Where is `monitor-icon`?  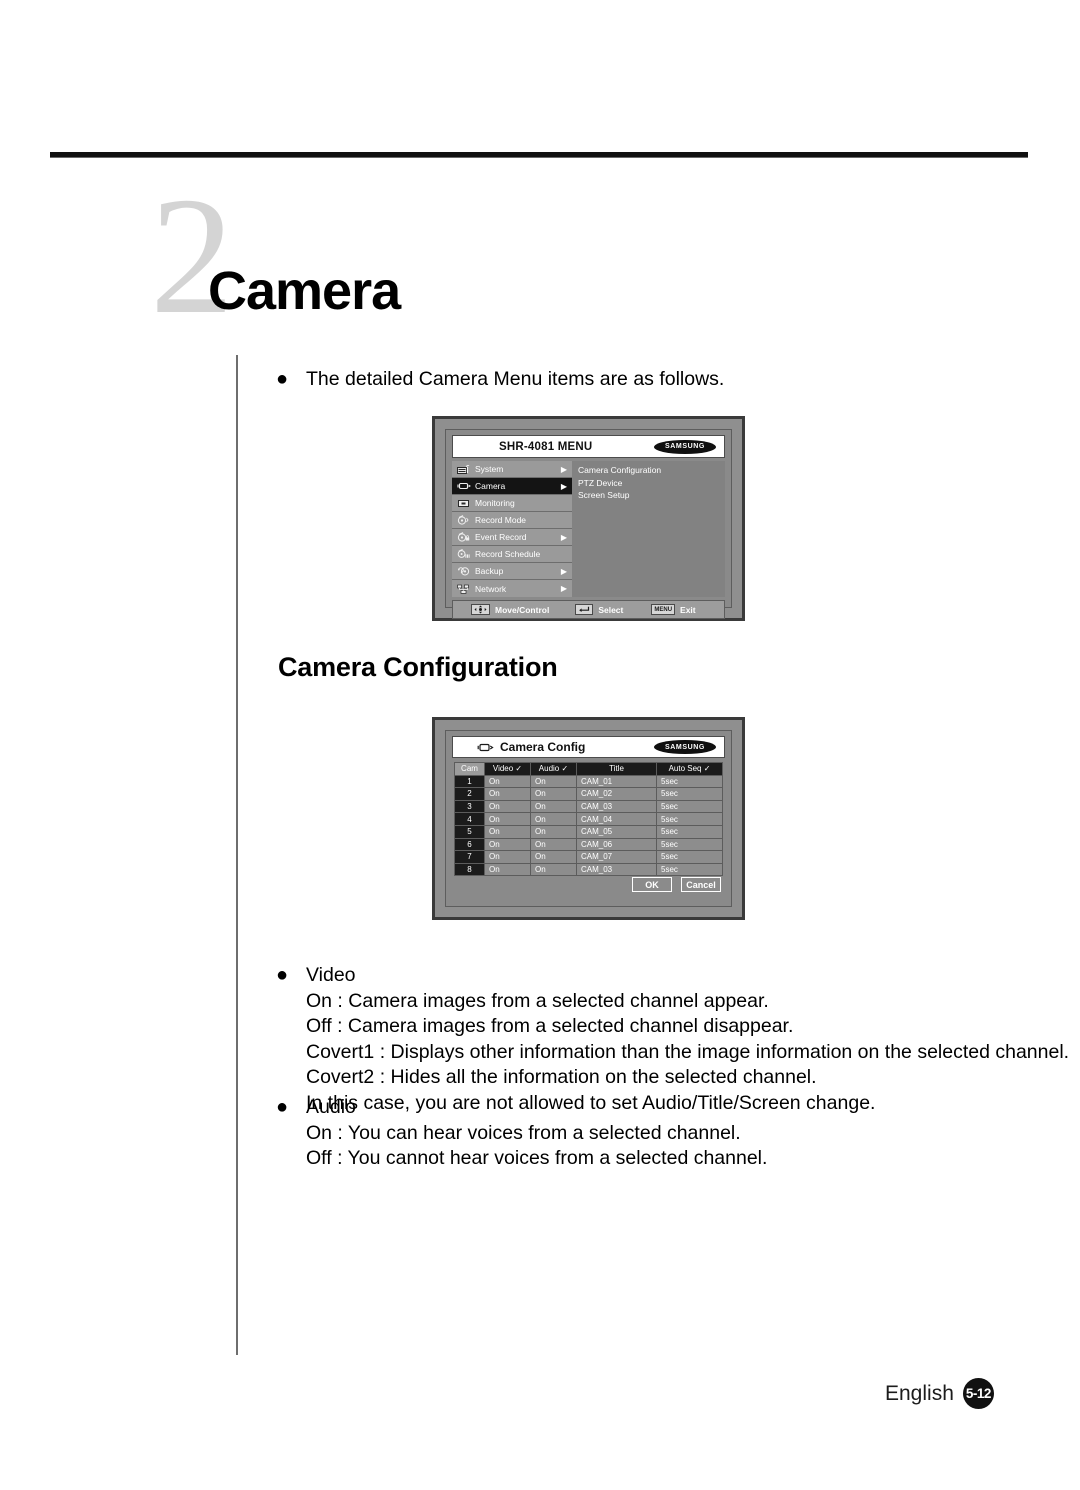
monitor-icon is located at coordinates (463, 503).